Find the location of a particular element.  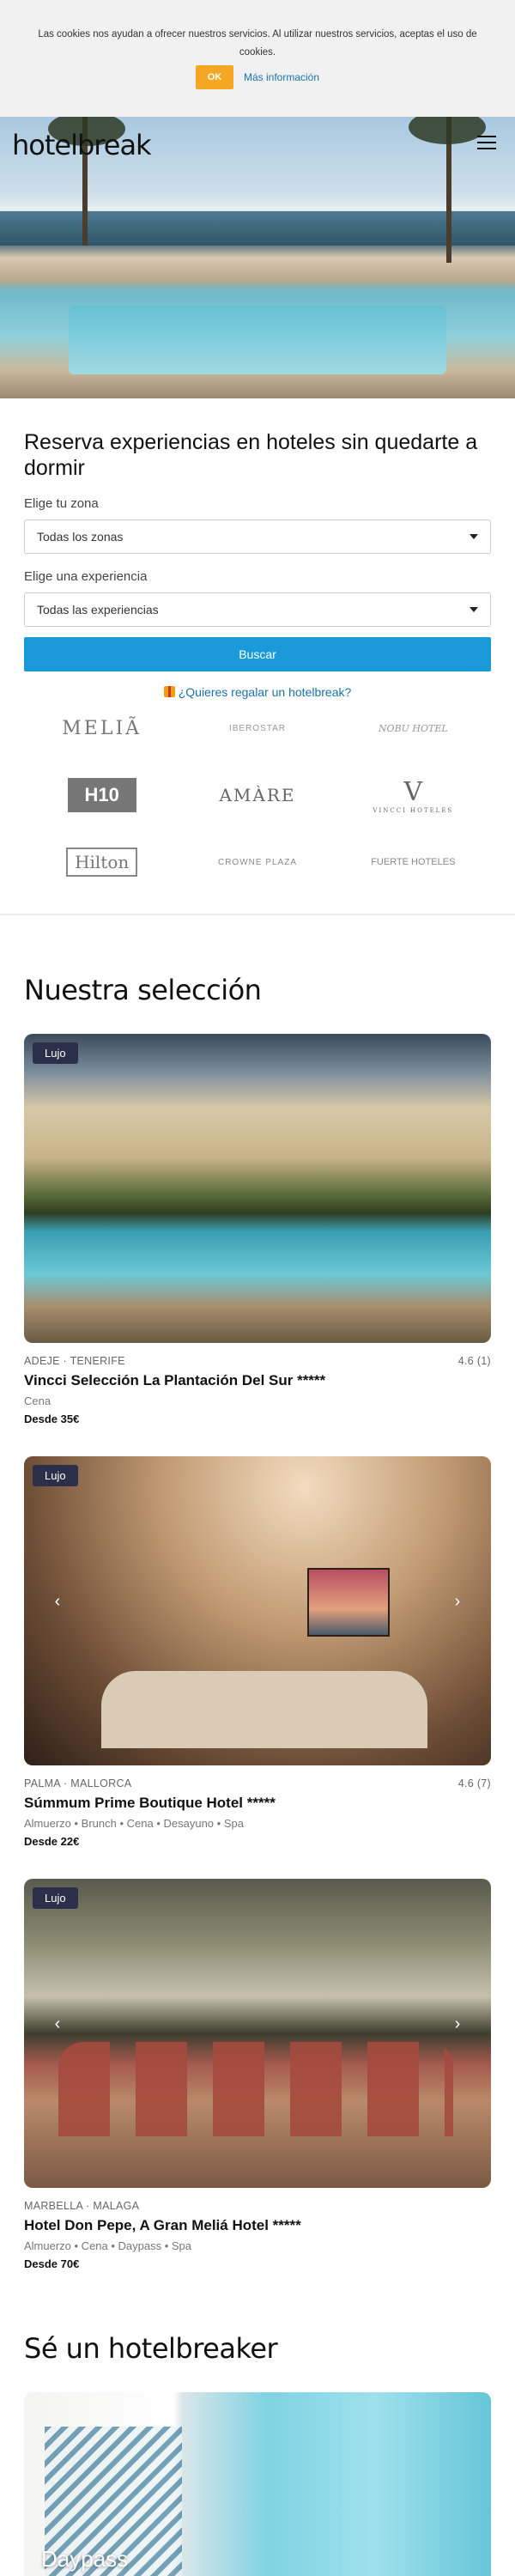

zone-select-value: Todas los zonas is located at coordinates (80, 537).